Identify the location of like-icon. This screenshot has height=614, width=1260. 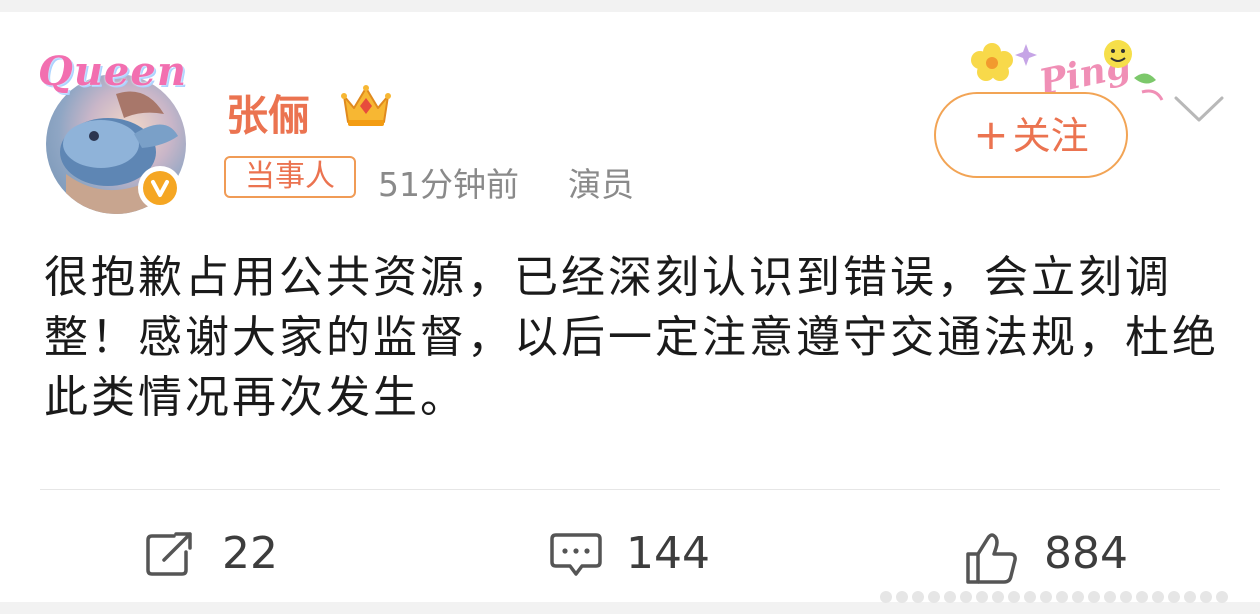
(991, 558).